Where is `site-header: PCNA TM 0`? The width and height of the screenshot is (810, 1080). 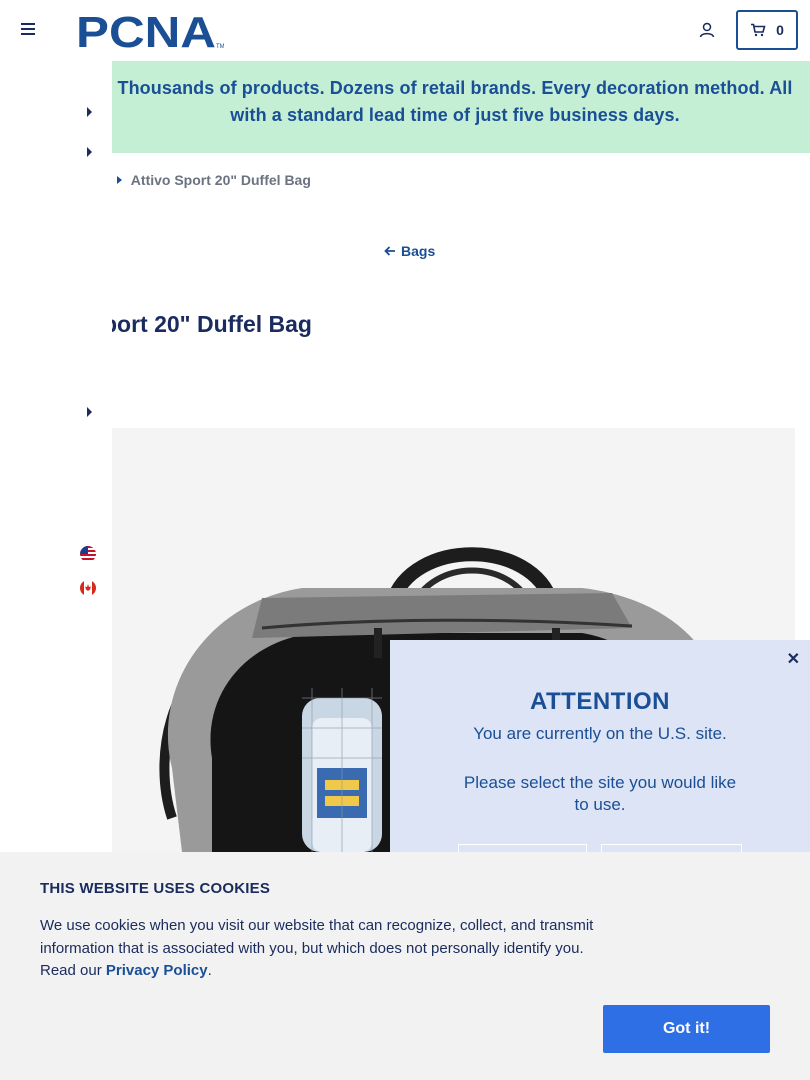 site-header: PCNA TM 0 is located at coordinates (405, 30).